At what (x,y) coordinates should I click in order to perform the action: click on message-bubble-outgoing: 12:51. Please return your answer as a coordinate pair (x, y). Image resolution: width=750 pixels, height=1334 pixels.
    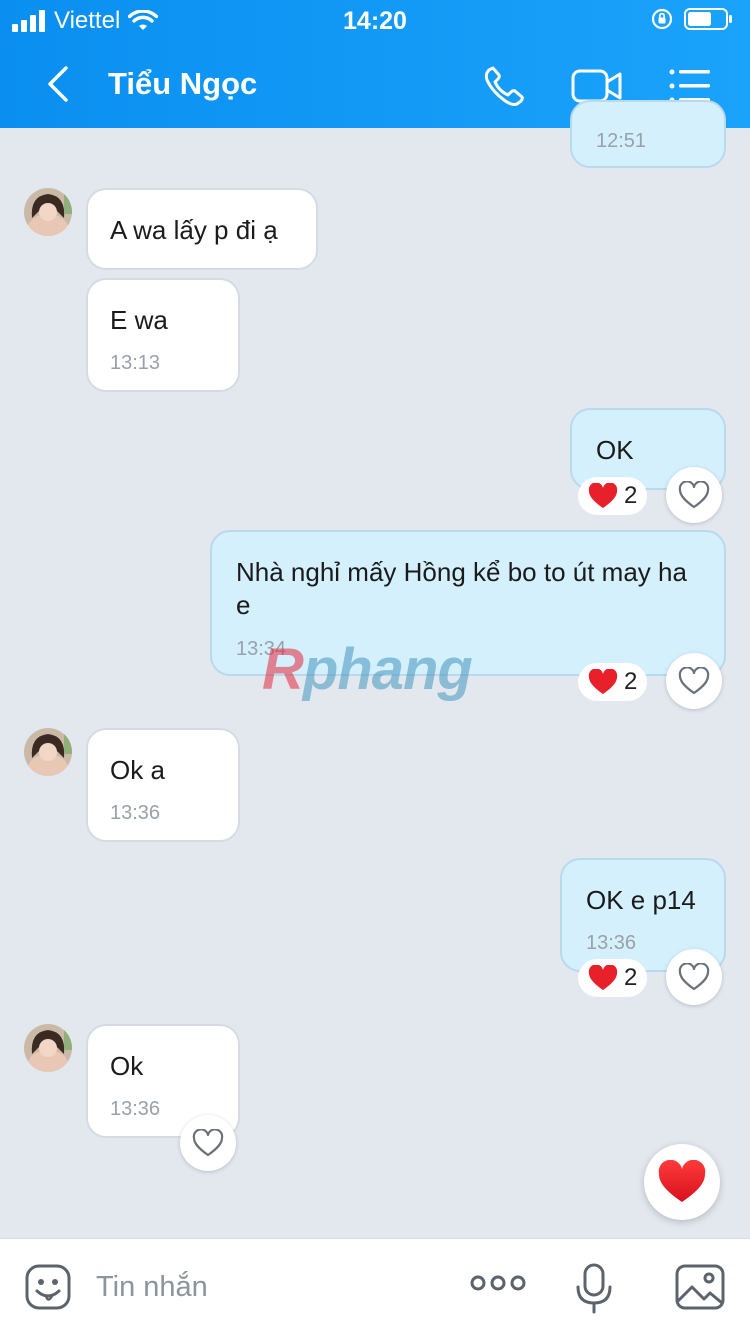
    Looking at the image, I should click on (648, 134).